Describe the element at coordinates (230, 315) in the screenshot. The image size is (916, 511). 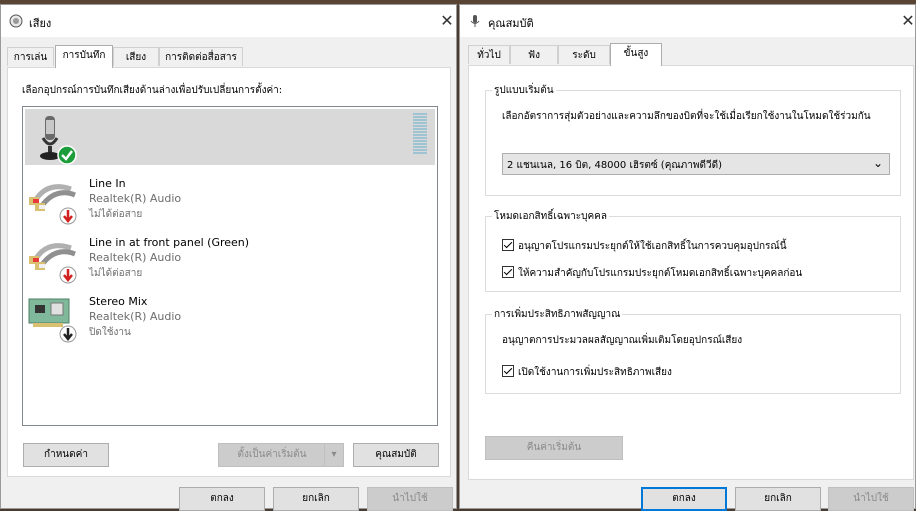
I see `device-item-stereo-mix: Stereo Mix Realtek(R) Audio ปิดใช้งาน` at that location.